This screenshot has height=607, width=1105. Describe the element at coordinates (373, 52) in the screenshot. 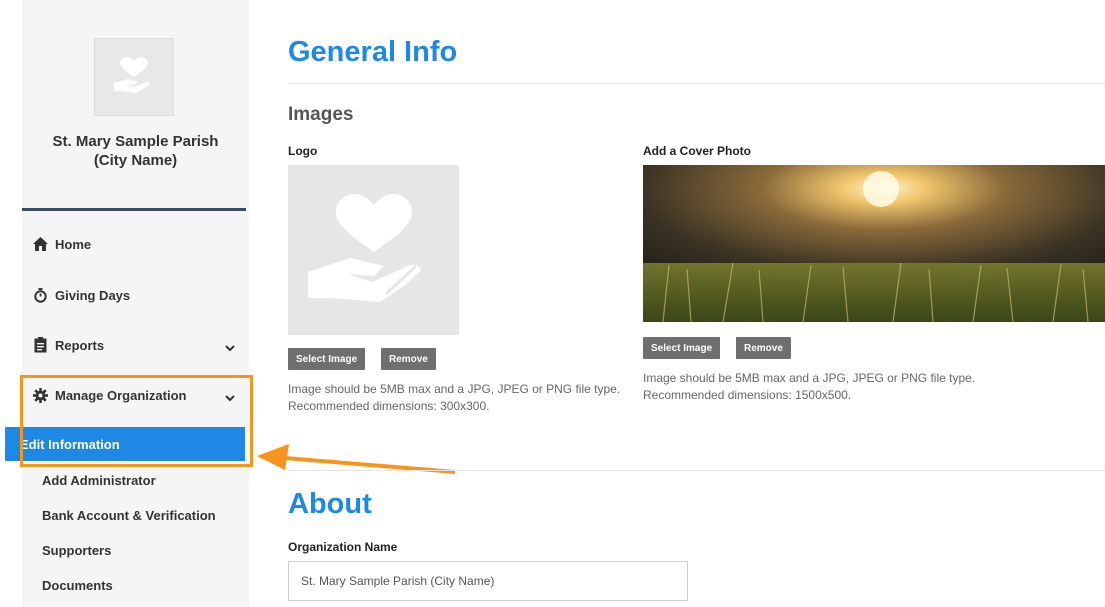

I see `page-title: General Info` at that location.